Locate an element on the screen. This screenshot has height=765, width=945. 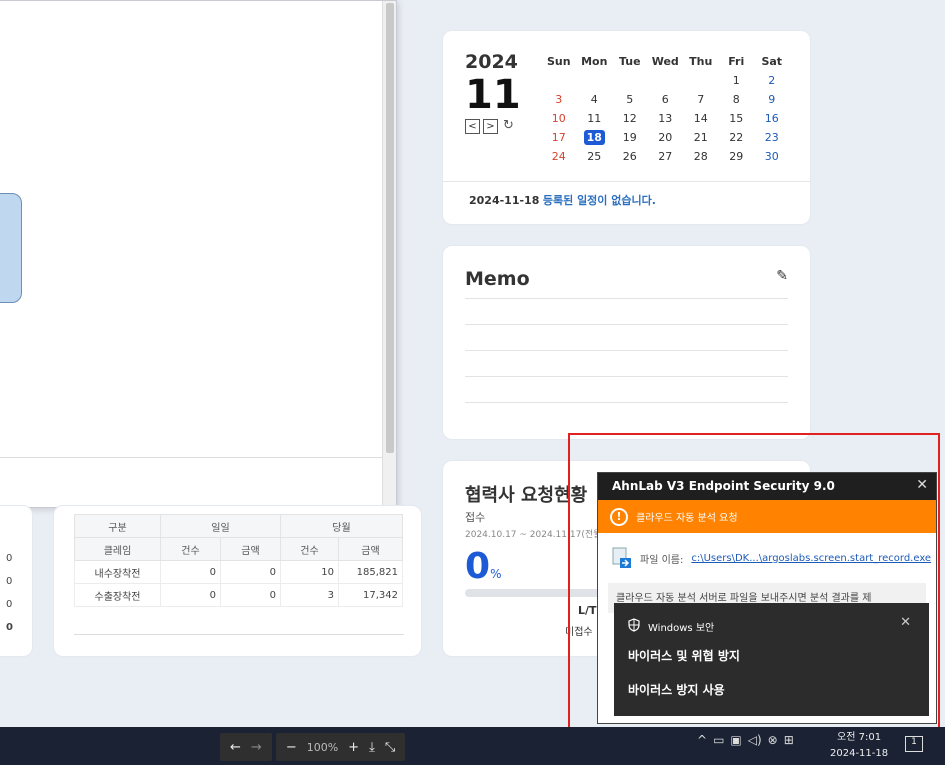
calendar-day: 10 is located at coordinates (559, 118).